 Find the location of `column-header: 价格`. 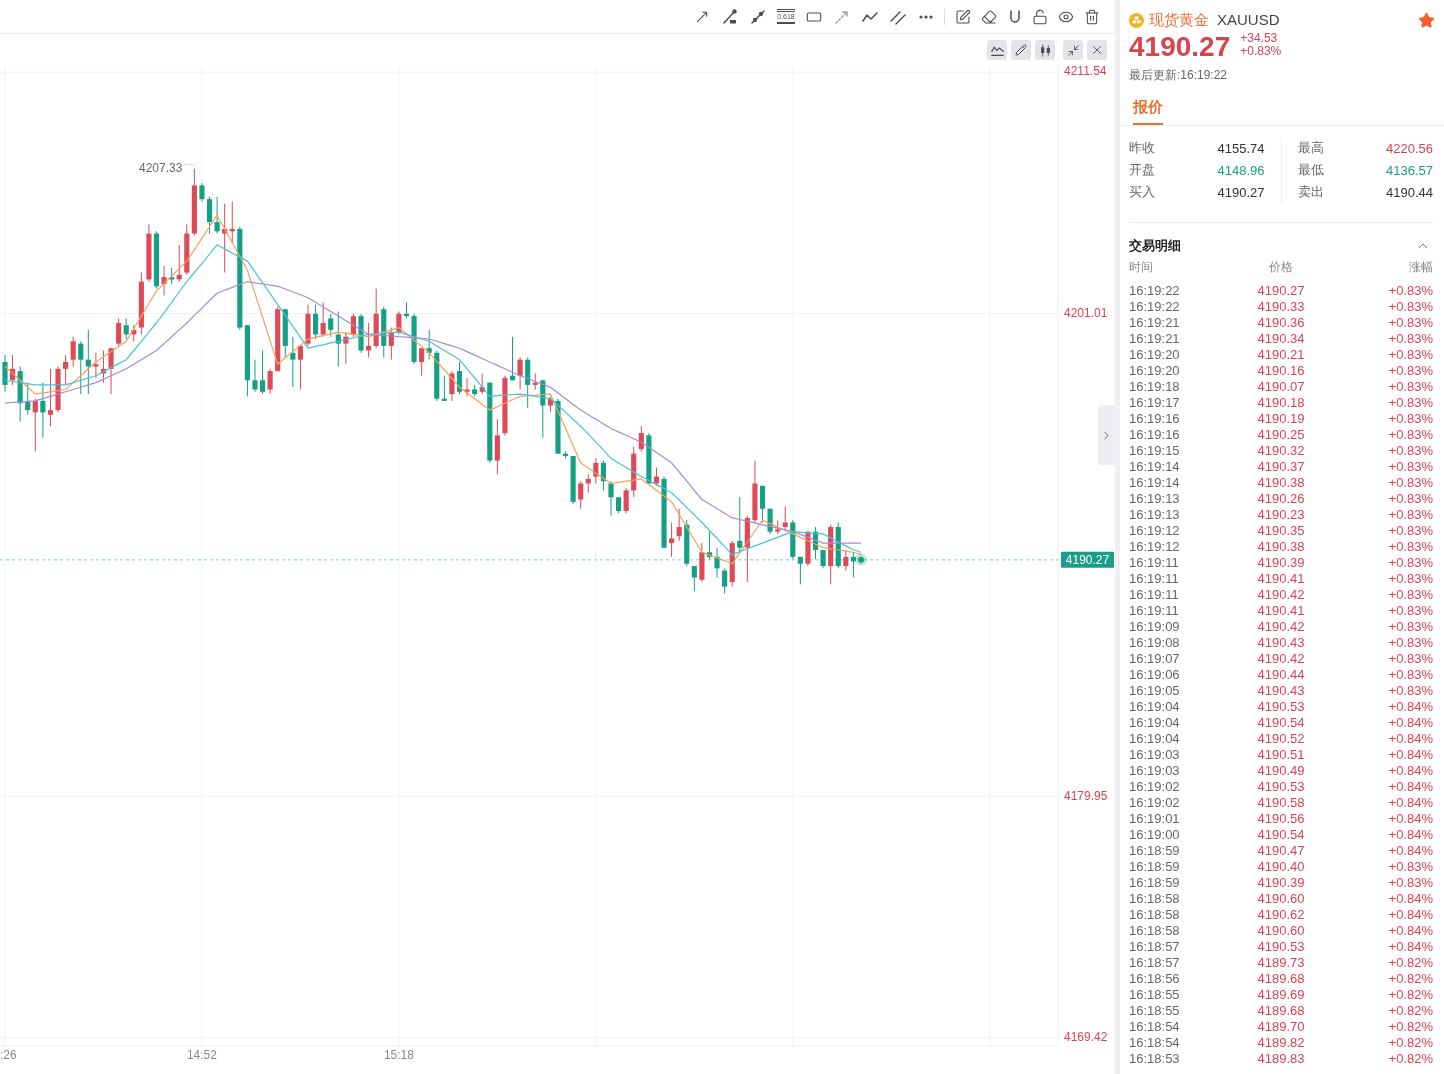

column-header: 价格 is located at coordinates (1281, 267).